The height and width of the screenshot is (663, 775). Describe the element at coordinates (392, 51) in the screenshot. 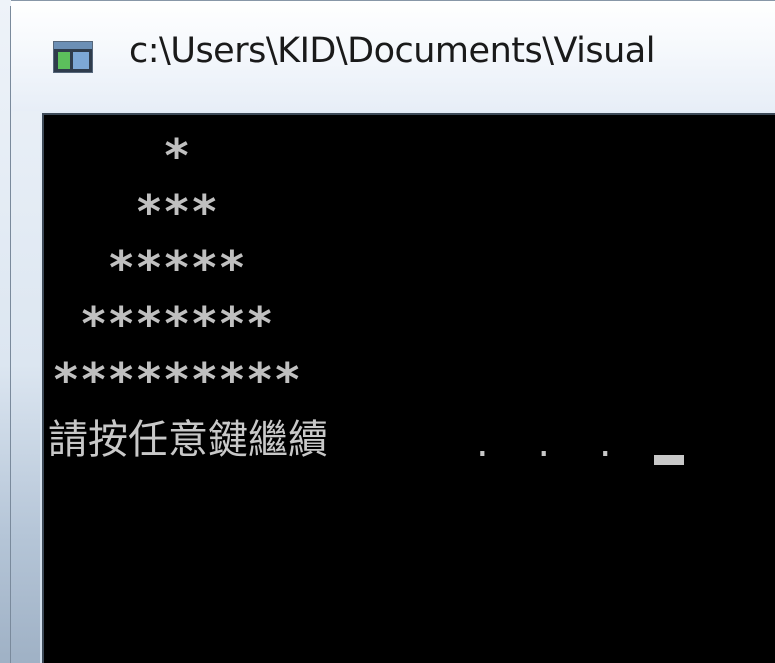

I see `window-title: c:\Users\KID\Documents\Visual` at that location.